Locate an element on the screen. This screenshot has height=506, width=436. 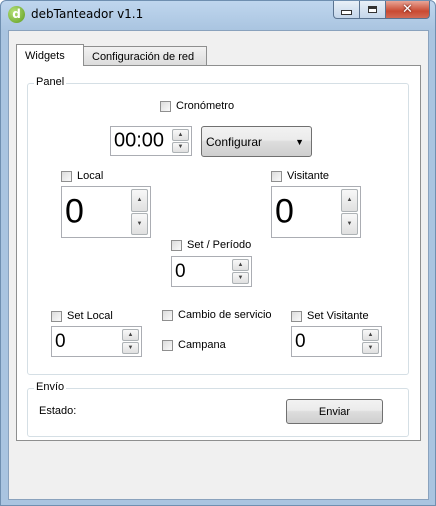
estado-label: Estado: is located at coordinates (58, 411).